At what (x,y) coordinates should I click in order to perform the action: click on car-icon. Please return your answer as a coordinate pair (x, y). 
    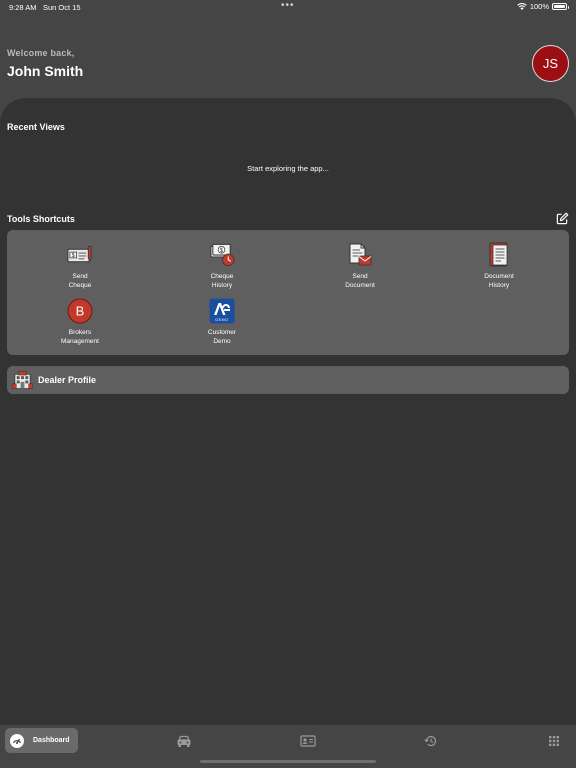
    Looking at the image, I should click on (184, 741).